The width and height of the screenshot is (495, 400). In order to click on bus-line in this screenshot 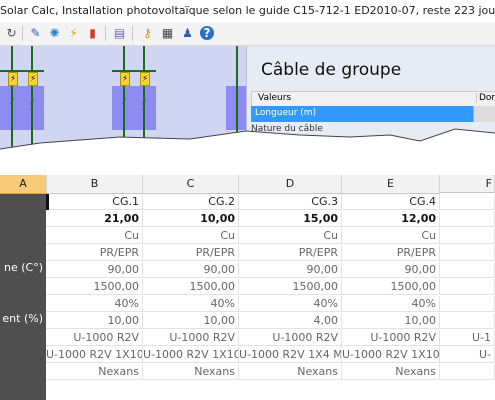, I will do `click(237, 101)`.